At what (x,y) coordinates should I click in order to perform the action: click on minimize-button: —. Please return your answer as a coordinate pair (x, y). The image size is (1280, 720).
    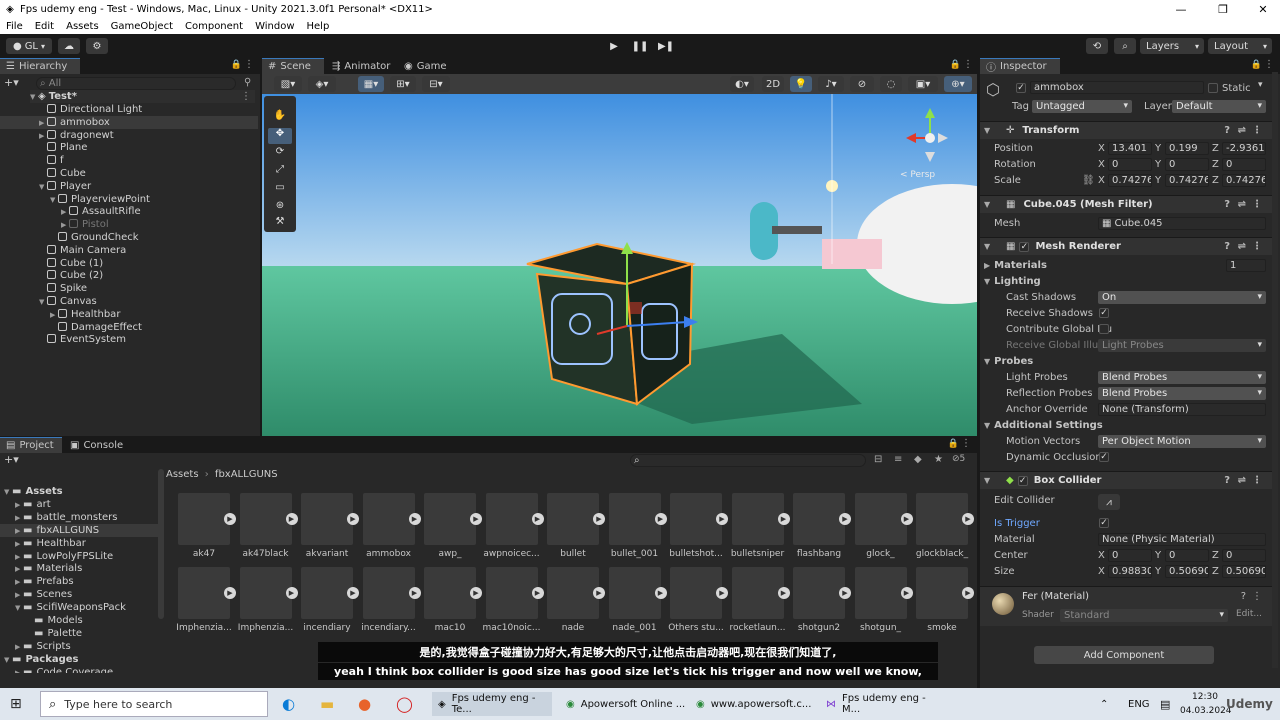
    Looking at the image, I should click on (1181, 9).